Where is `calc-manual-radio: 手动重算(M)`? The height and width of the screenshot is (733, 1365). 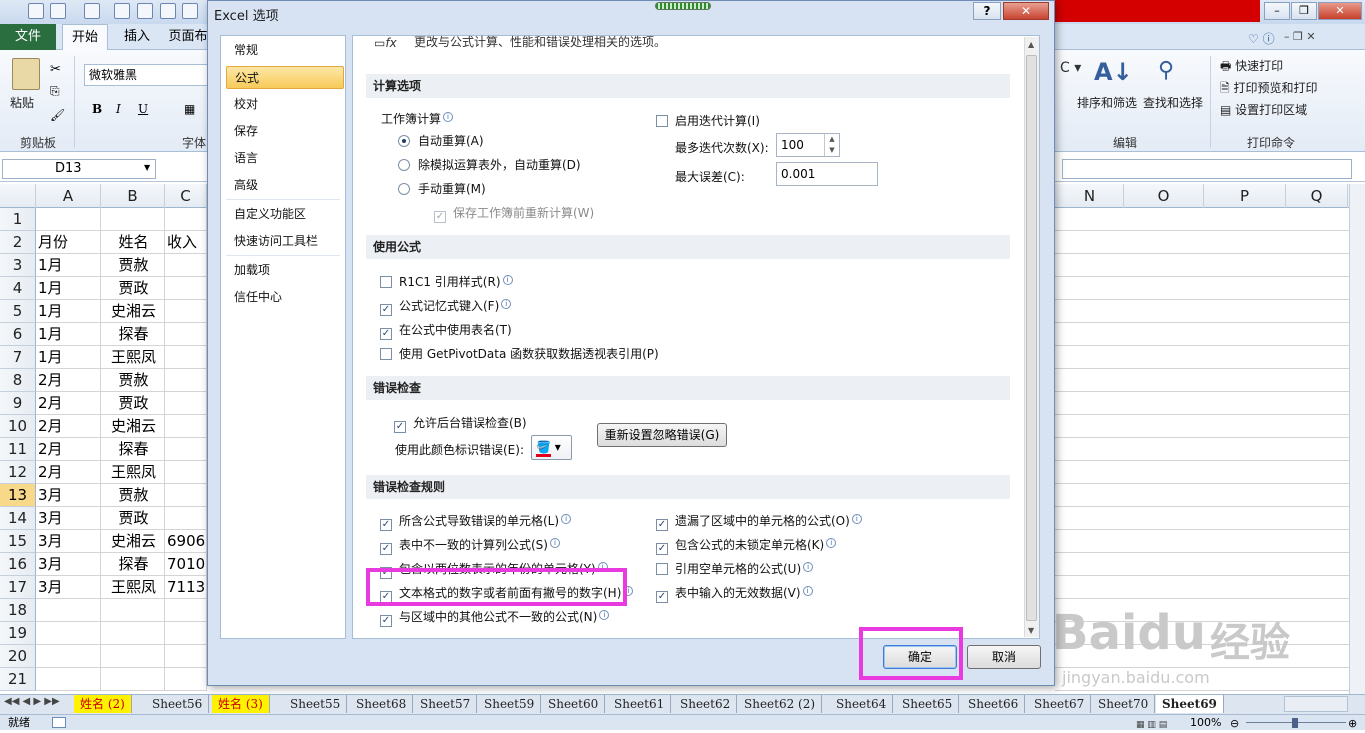 calc-manual-radio: 手动重算(M) is located at coordinates (442, 188).